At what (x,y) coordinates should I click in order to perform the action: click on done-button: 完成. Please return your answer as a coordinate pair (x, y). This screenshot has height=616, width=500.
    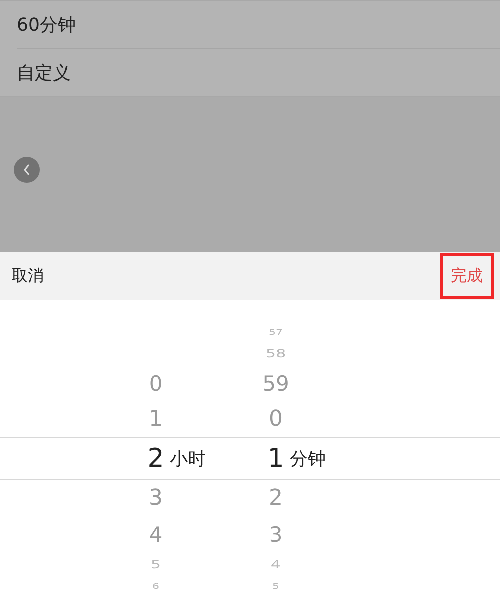
    Looking at the image, I should click on (467, 276).